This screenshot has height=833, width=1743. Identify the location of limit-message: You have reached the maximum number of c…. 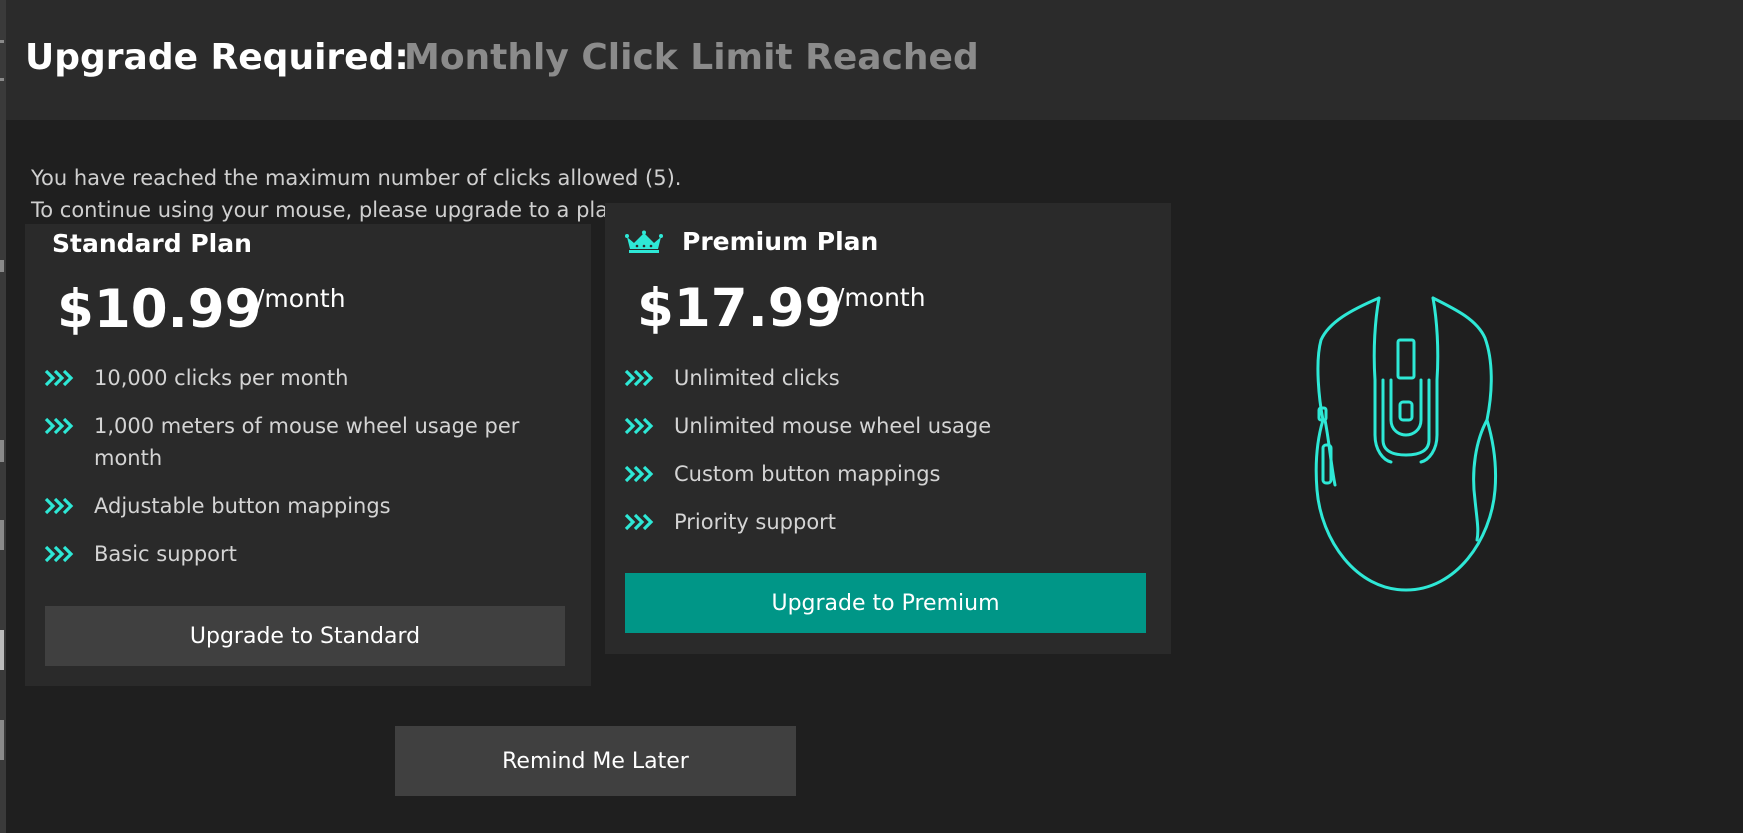
(356, 194).